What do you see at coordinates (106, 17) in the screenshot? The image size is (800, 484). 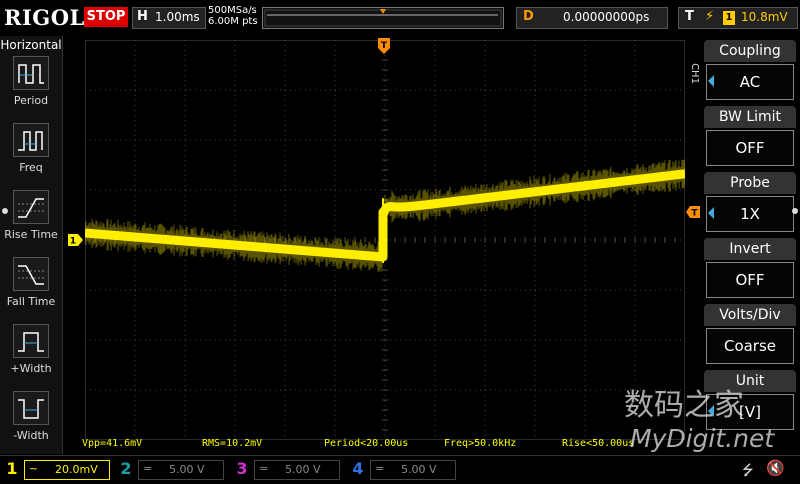 I see `run-stop-indicator: STOP` at bounding box center [106, 17].